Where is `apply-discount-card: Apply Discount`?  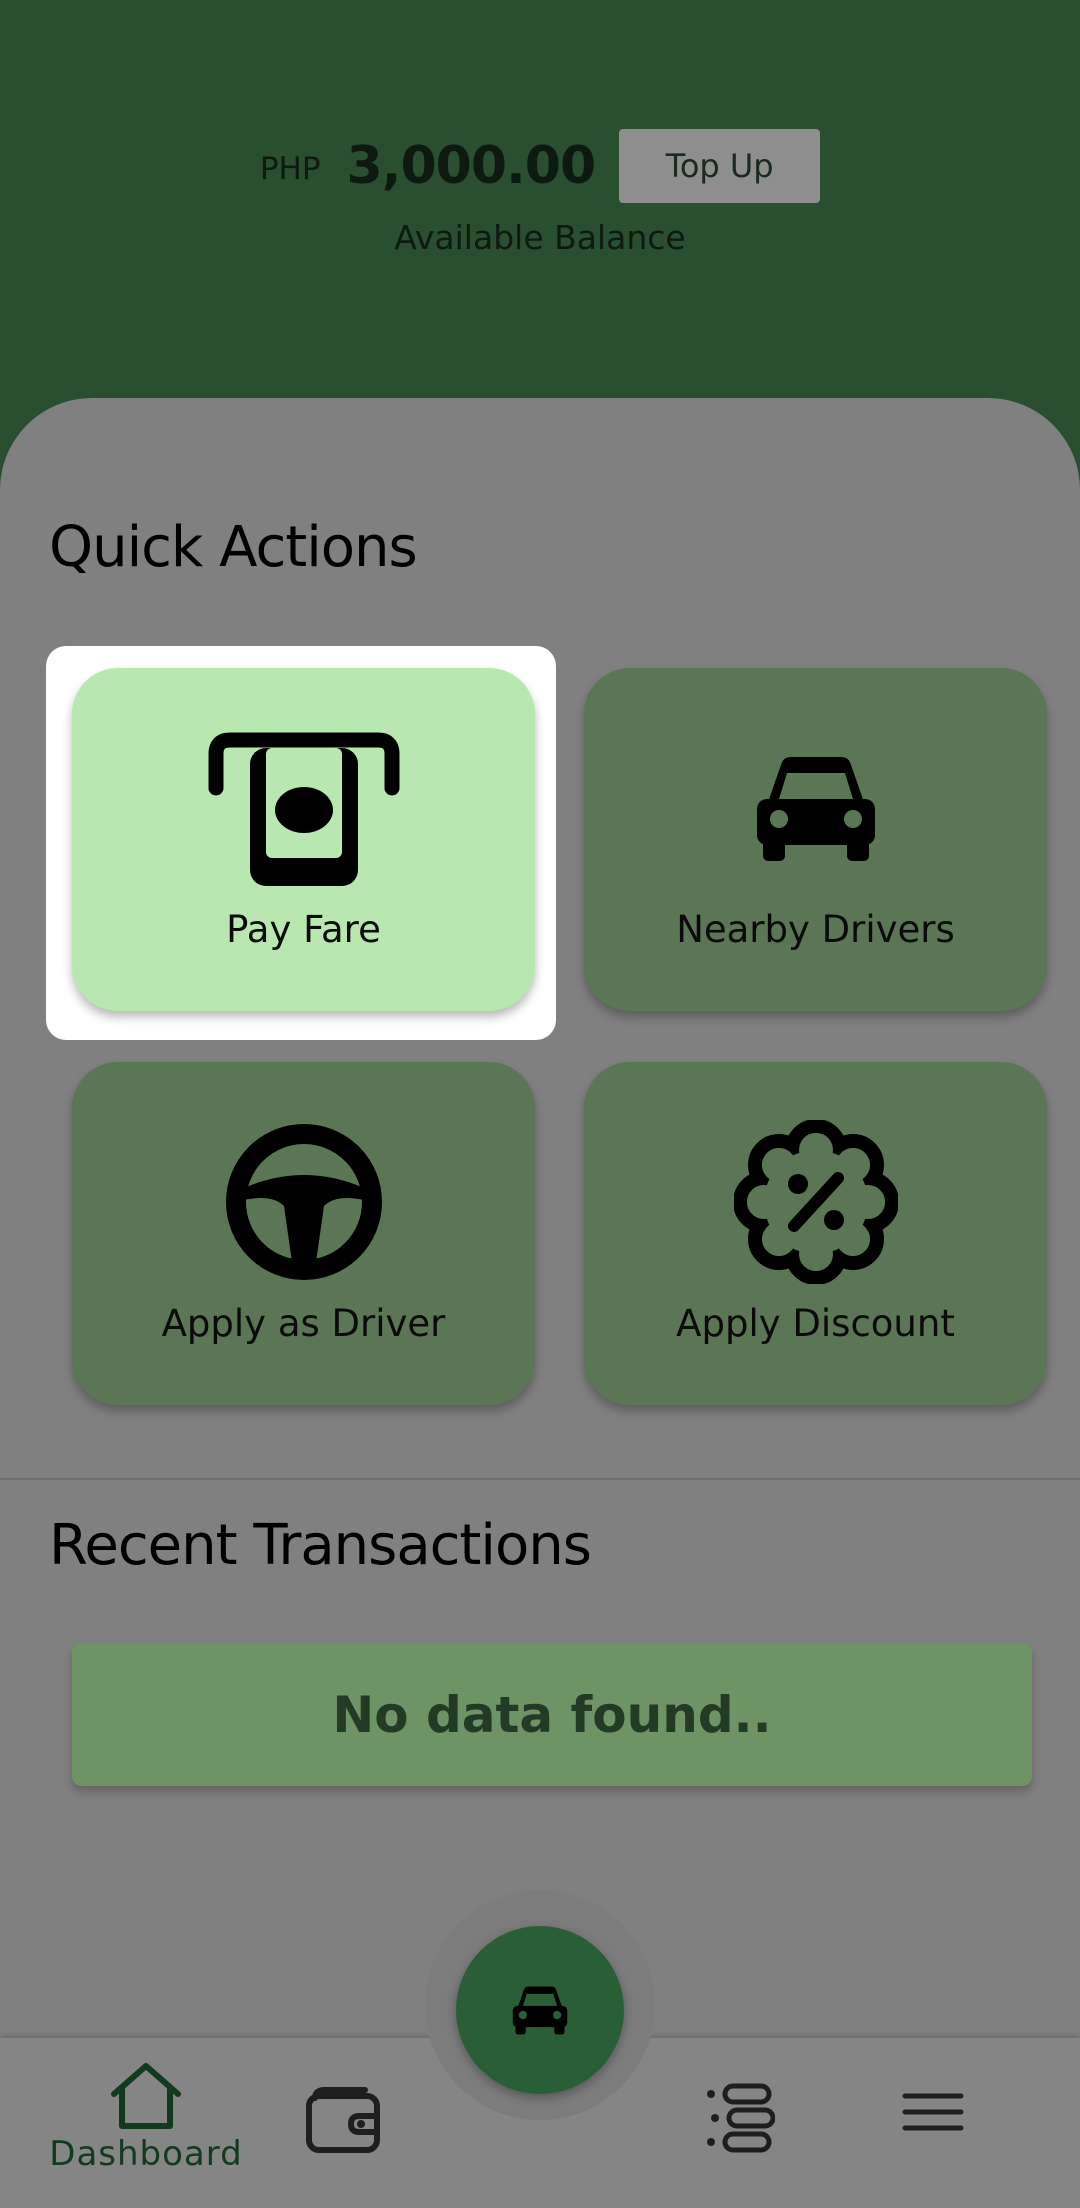
apply-discount-card: Apply Discount is located at coordinates (815, 1233).